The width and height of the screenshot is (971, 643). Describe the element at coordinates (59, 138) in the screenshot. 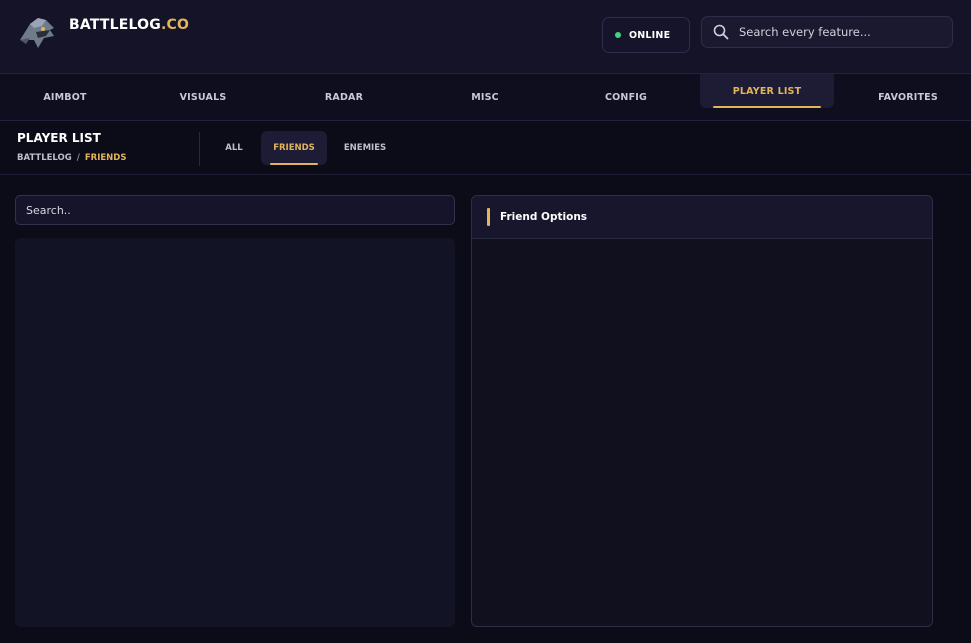

I see `page-title: PLAYER LIST` at that location.